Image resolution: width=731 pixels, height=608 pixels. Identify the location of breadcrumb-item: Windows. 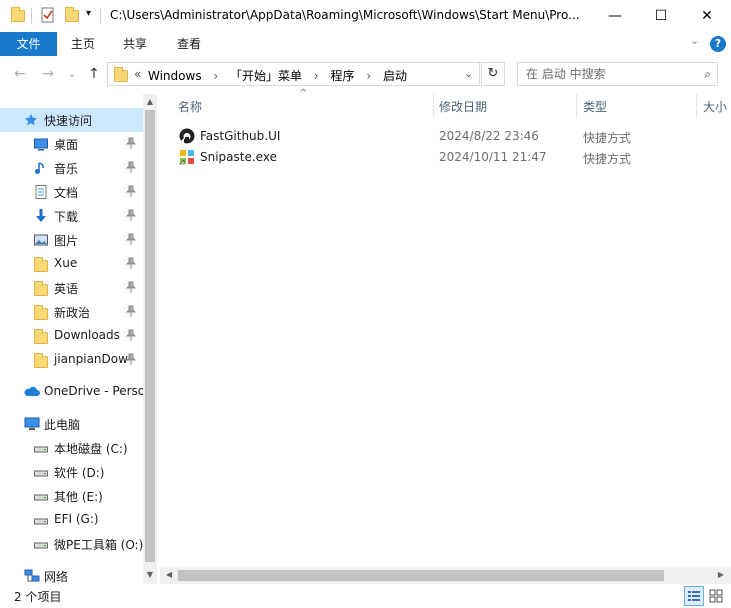
(175, 76).